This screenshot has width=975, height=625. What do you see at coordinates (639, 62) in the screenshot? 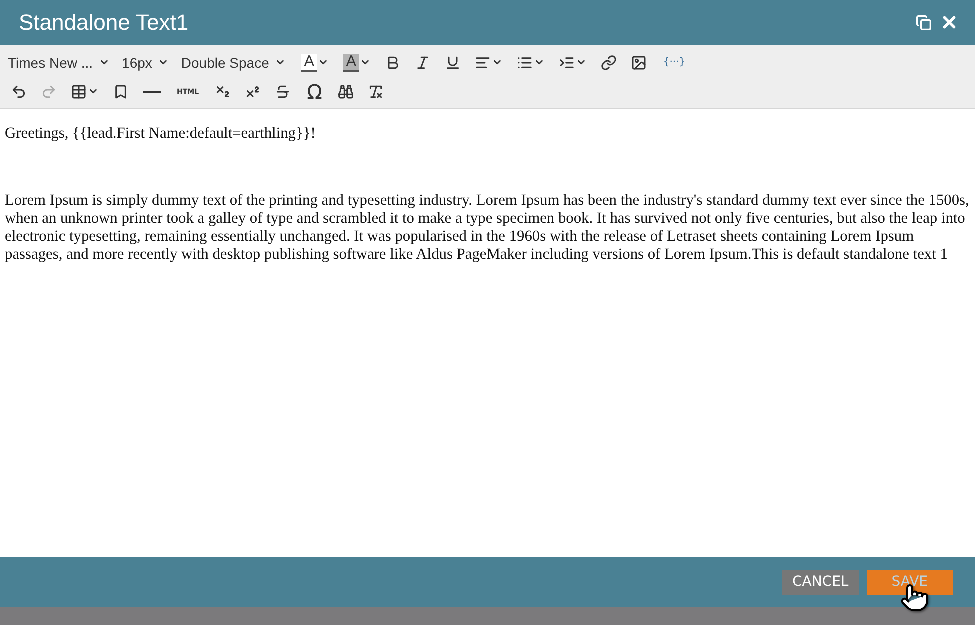
I see `image-icon` at bounding box center [639, 62].